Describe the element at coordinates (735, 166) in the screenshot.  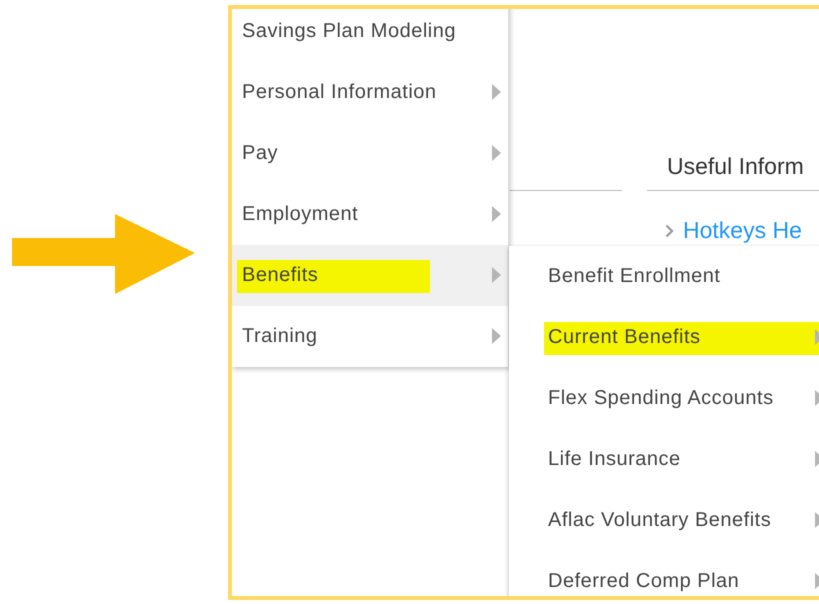
I see `section-heading: Useful Inform` at that location.